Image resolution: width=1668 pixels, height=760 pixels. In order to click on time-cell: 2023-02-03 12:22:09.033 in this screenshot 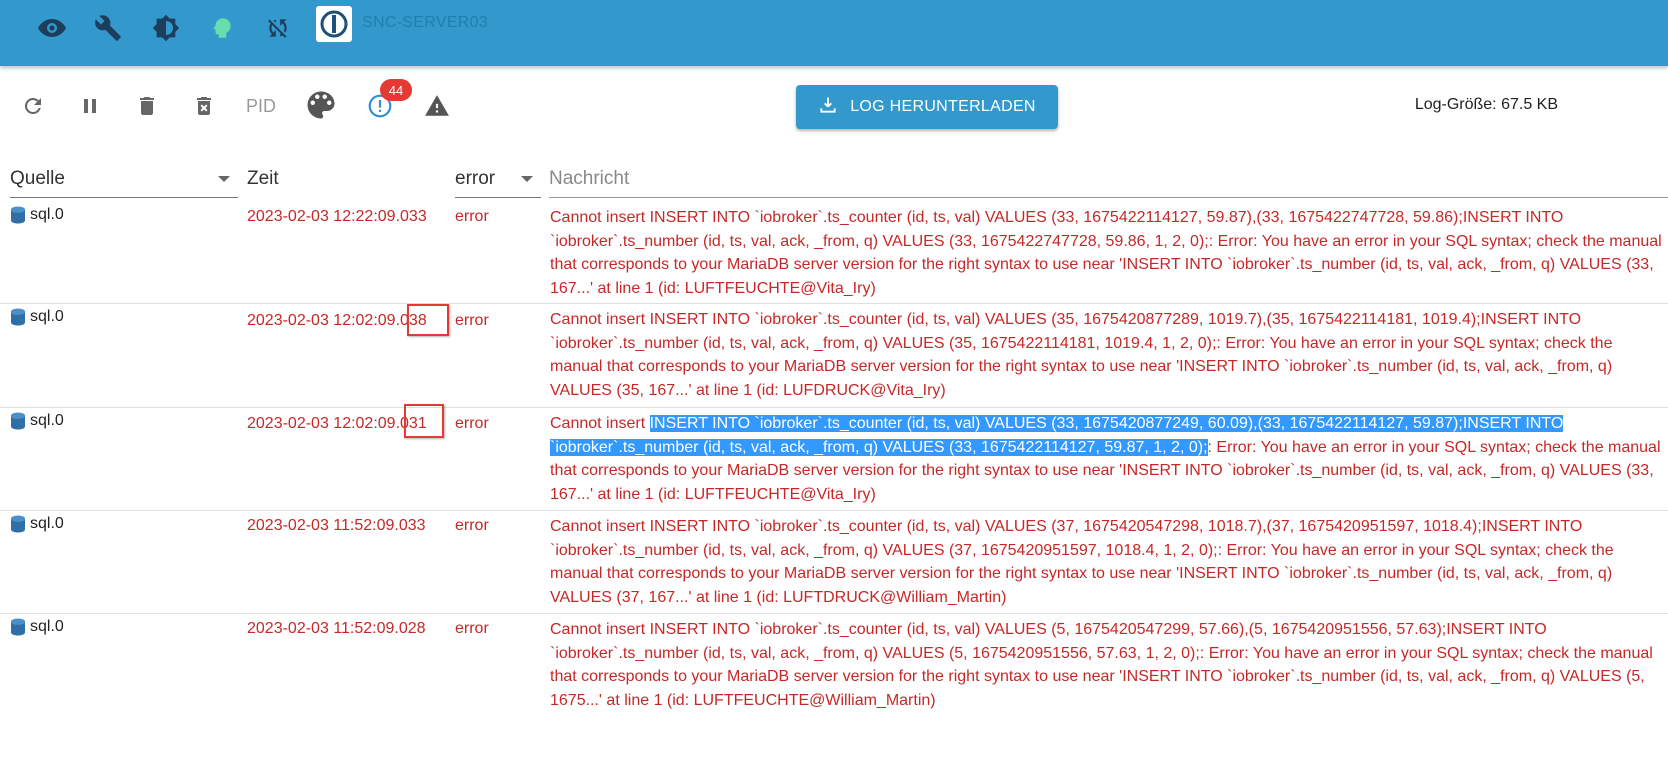, I will do `click(337, 217)`.